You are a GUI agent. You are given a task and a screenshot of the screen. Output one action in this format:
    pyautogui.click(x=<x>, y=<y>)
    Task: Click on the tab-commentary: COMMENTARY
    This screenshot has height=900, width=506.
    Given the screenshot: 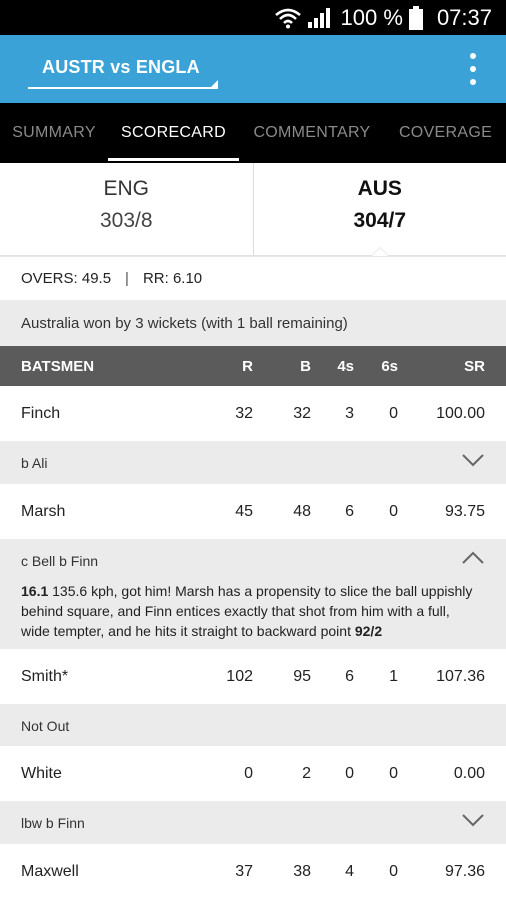 What is the action you would take?
    pyautogui.click(x=312, y=133)
    